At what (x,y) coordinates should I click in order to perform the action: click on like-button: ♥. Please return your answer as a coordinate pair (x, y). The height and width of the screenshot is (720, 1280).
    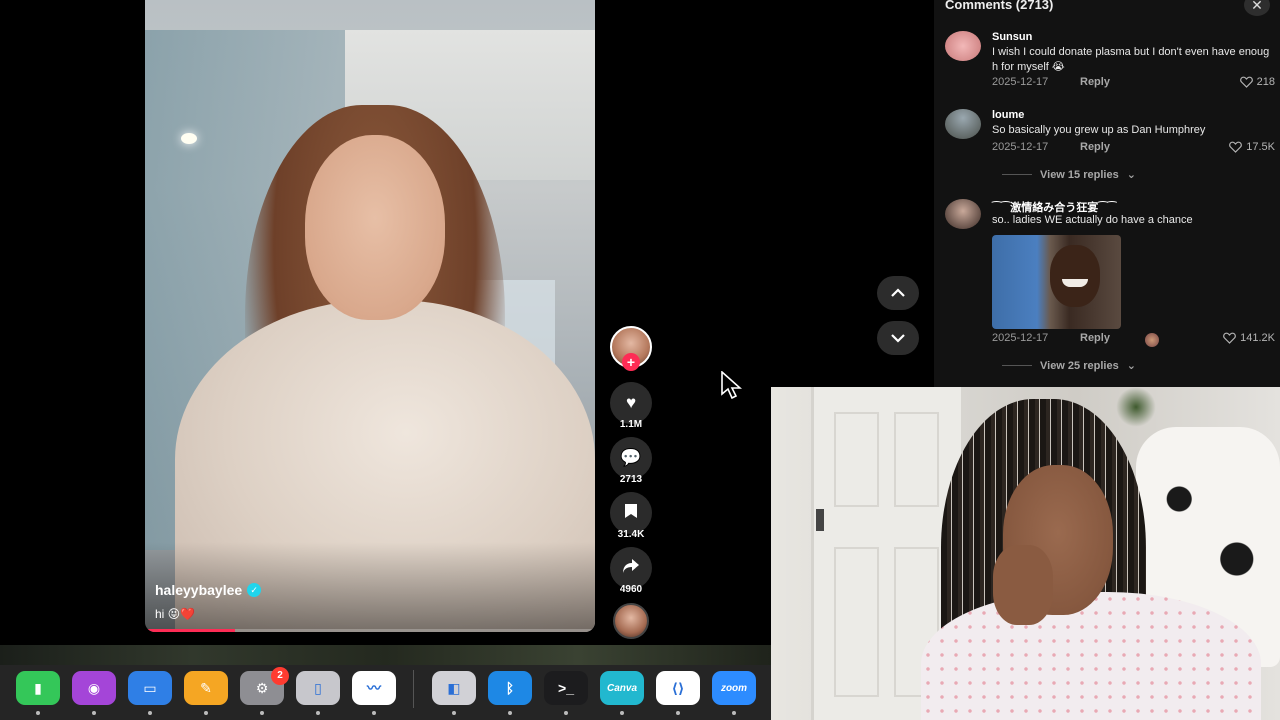
    Looking at the image, I should click on (631, 403).